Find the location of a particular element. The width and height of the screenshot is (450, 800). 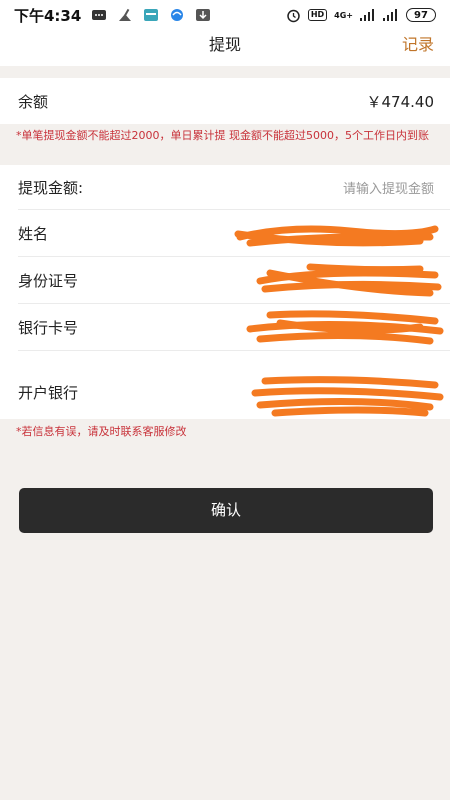

id-label: 身份证号 is located at coordinates (48, 280).